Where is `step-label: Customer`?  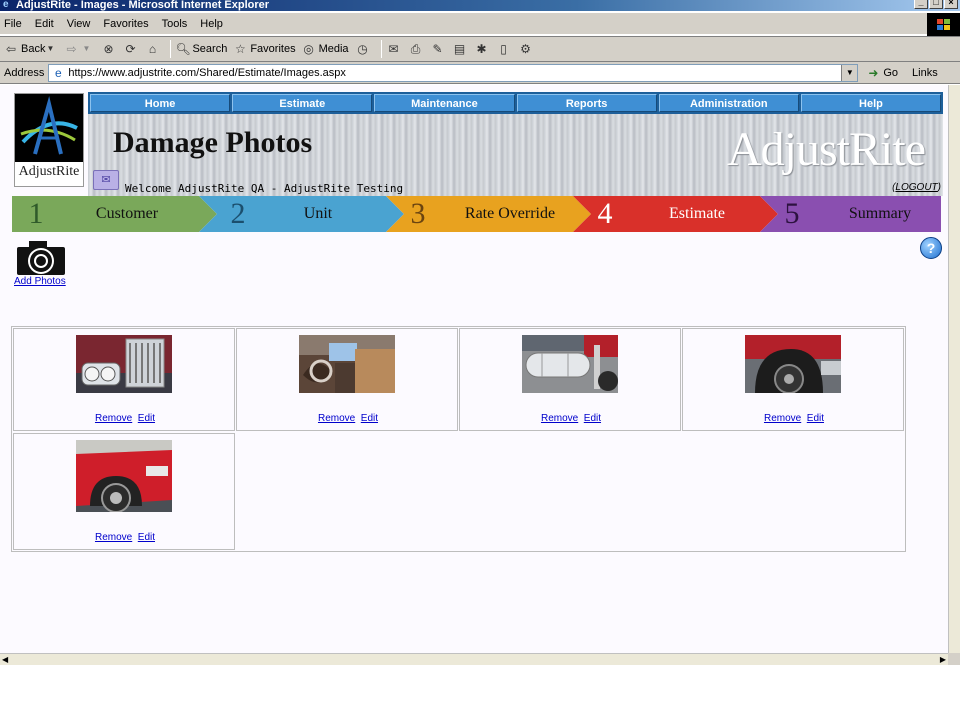
step-label: Customer is located at coordinates (127, 213).